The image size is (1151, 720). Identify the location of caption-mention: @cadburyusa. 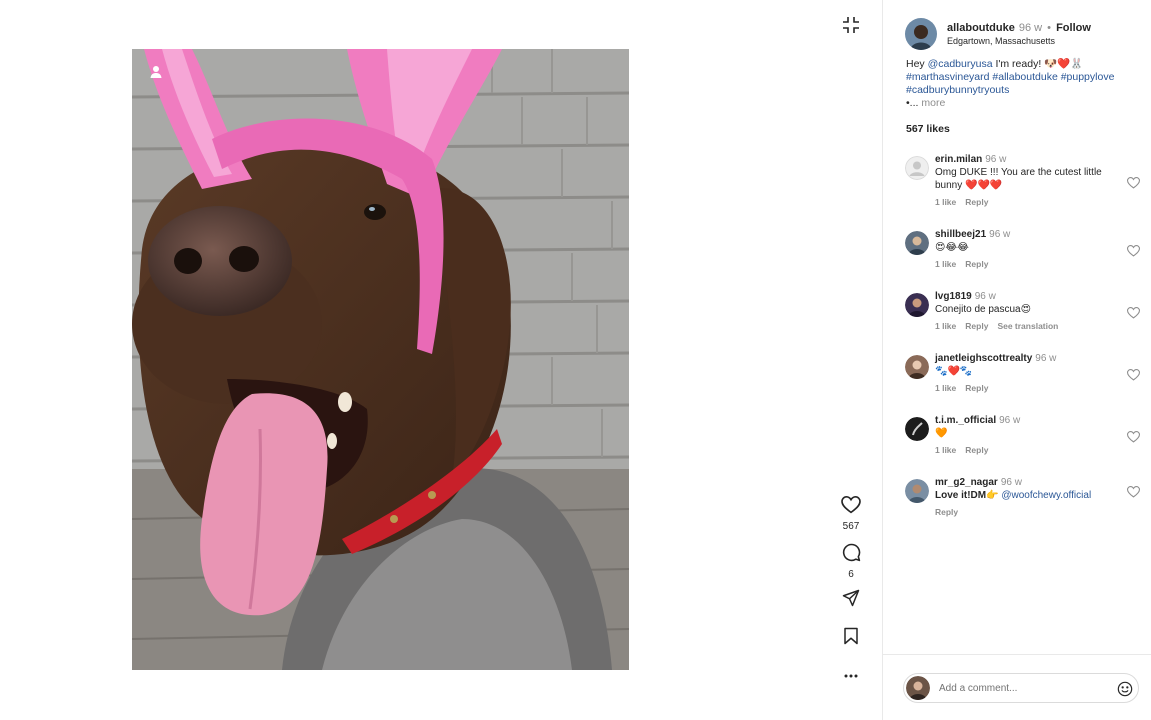
(960, 64).